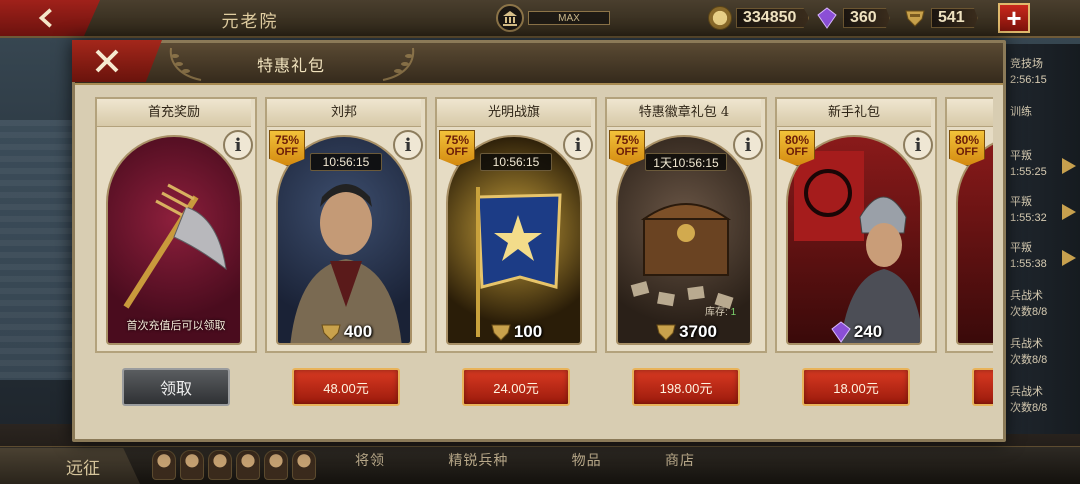  Describe the element at coordinates (969, 225) in the screenshot. I see `offer-card-partial: 80% OFF` at that location.